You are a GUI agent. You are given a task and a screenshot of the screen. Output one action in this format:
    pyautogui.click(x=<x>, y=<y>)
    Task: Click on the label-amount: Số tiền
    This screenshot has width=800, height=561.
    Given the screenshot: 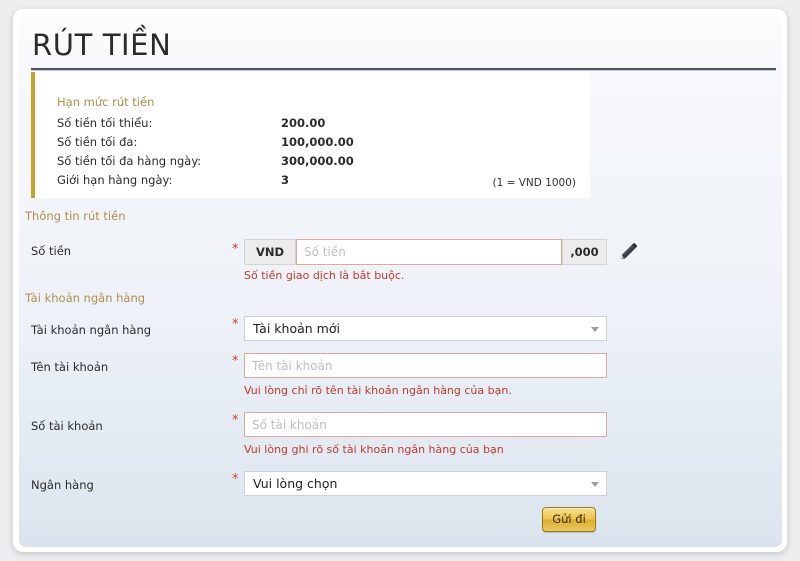 What is the action you would take?
    pyautogui.click(x=51, y=251)
    